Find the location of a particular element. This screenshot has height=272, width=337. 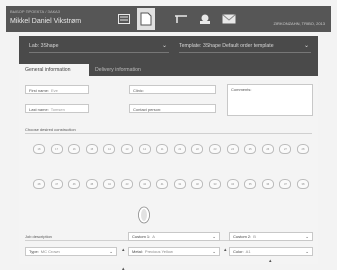

tab-general-information: General information is located at coordinates (54, 70).